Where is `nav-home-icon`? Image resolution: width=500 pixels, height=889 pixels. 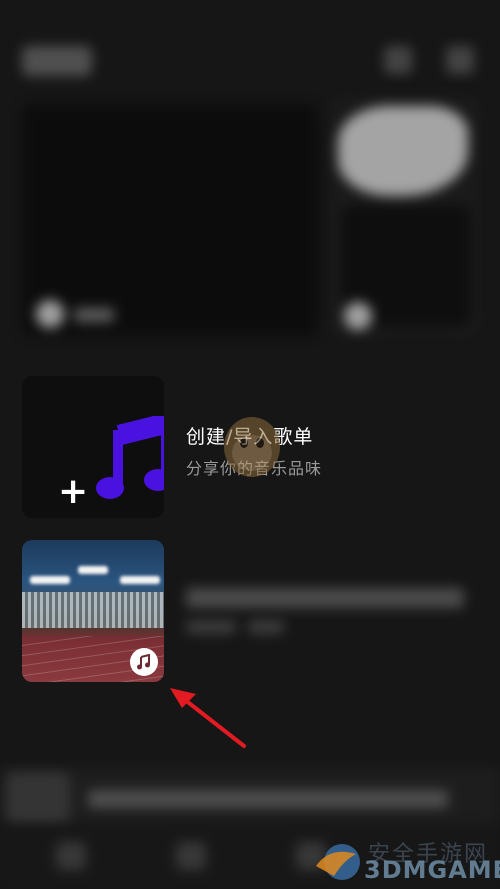
nav-home-icon is located at coordinates (71, 856).